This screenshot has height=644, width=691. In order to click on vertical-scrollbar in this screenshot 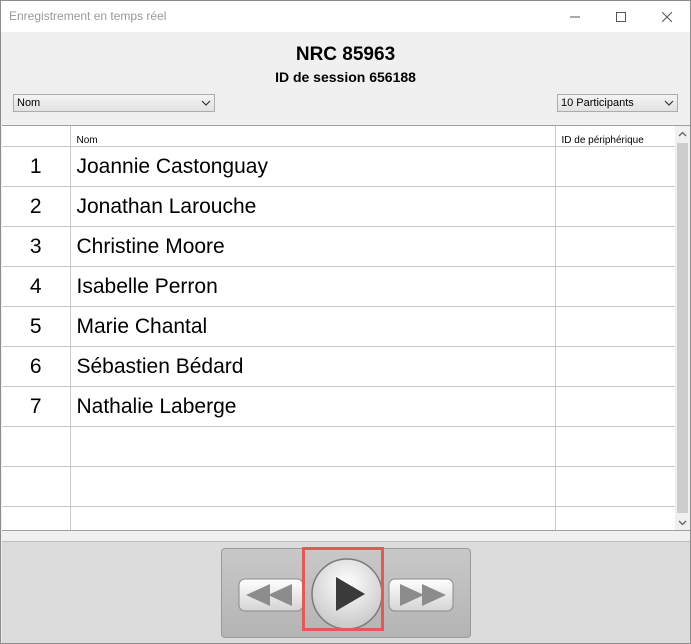, I will do `click(682, 328)`.